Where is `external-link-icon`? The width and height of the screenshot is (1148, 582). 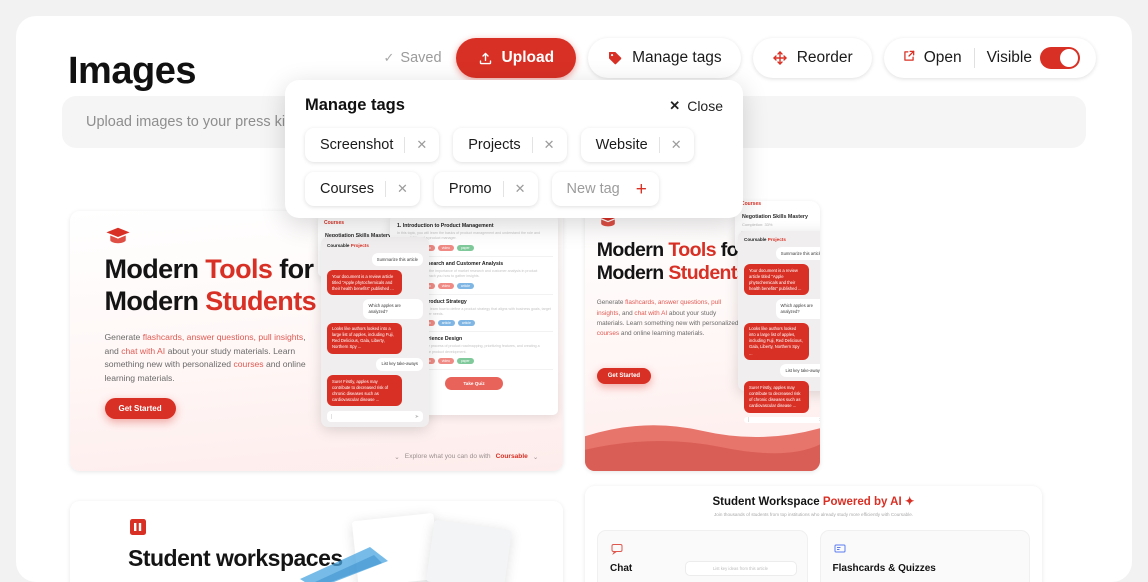 external-link-icon is located at coordinates (909, 58).